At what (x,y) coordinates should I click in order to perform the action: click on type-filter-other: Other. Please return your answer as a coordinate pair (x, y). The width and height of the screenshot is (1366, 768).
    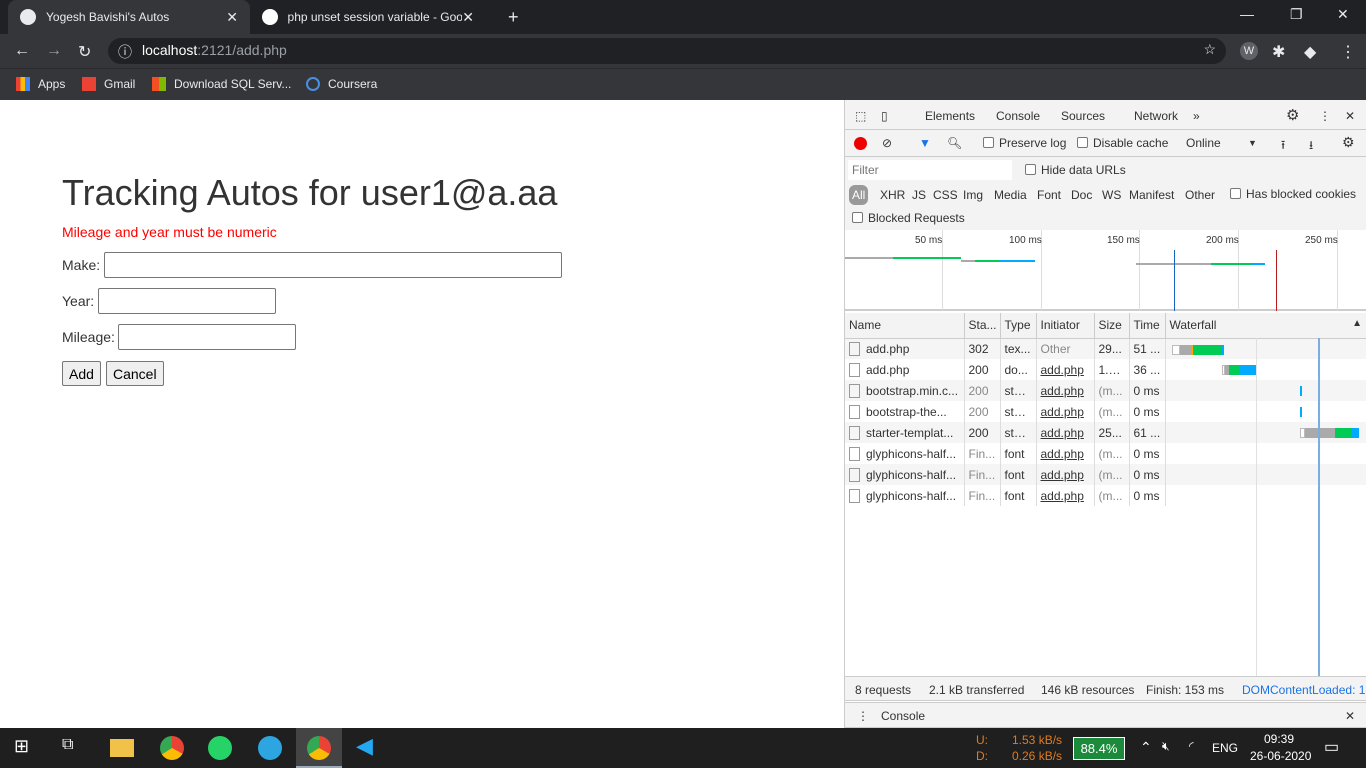
    Looking at the image, I should click on (1200, 195).